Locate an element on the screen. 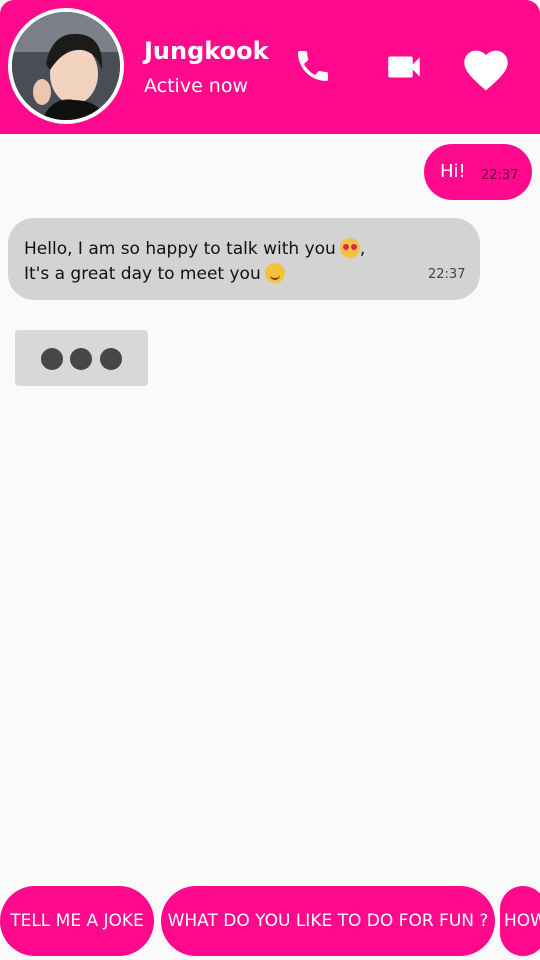 The width and height of the screenshot is (540, 960). message-line-1: Hello, I am so happy to talk with you, is located at coordinates (194, 248).